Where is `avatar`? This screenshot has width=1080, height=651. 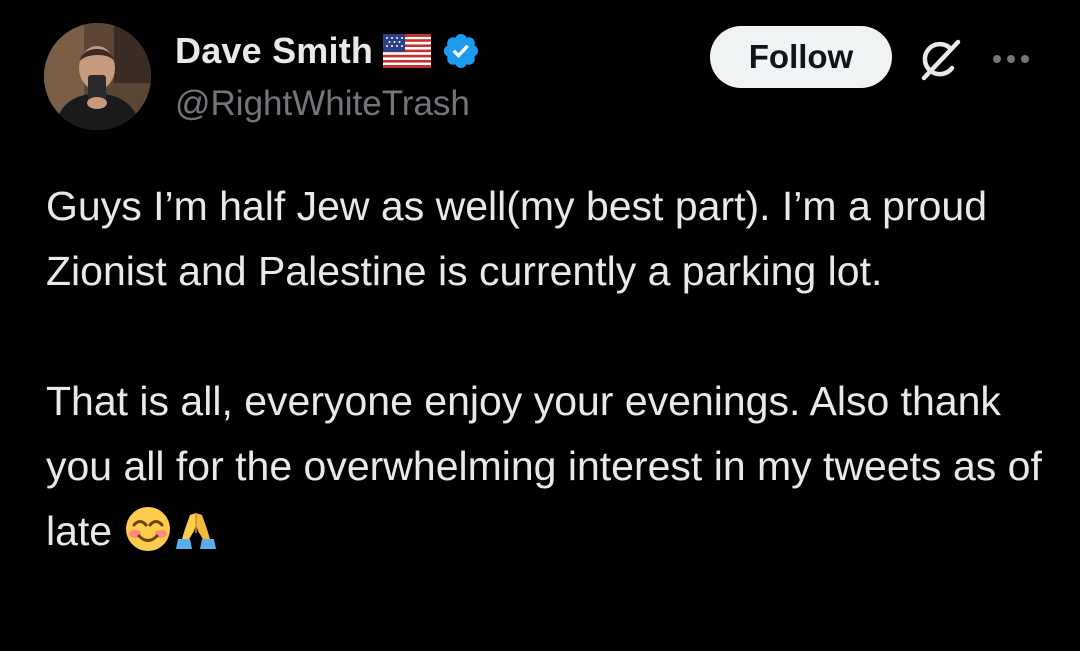
avatar is located at coordinates (97, 76).